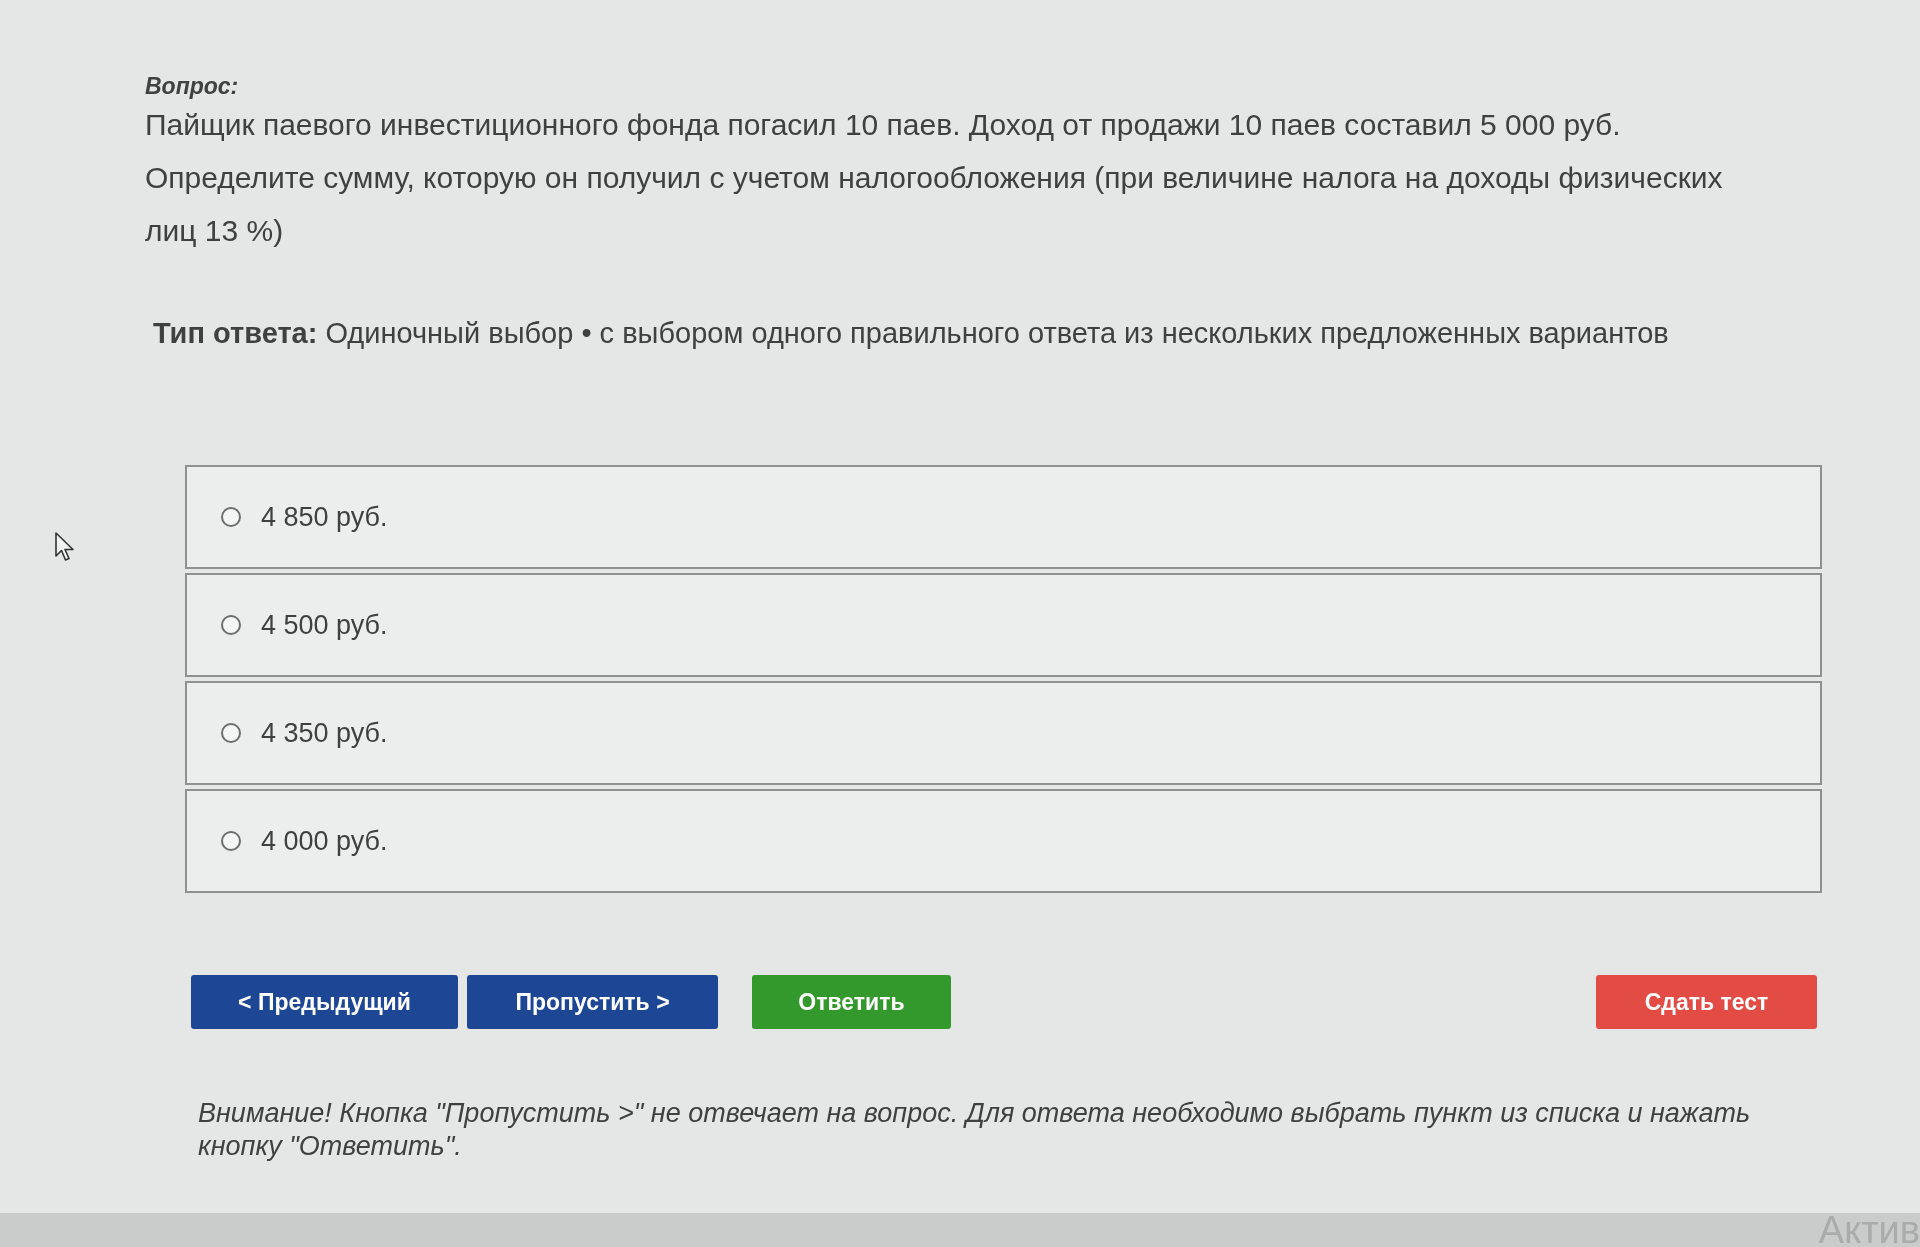 The image size is (1920, 1247). What do you see at coordinates (934, 204) in the screenshot?
I see `question-text: Определите сумму, которую он получил с учетом налогообложения (при величине налога на доходы физических лиц 13 %)` at bounding box center [934, 204].